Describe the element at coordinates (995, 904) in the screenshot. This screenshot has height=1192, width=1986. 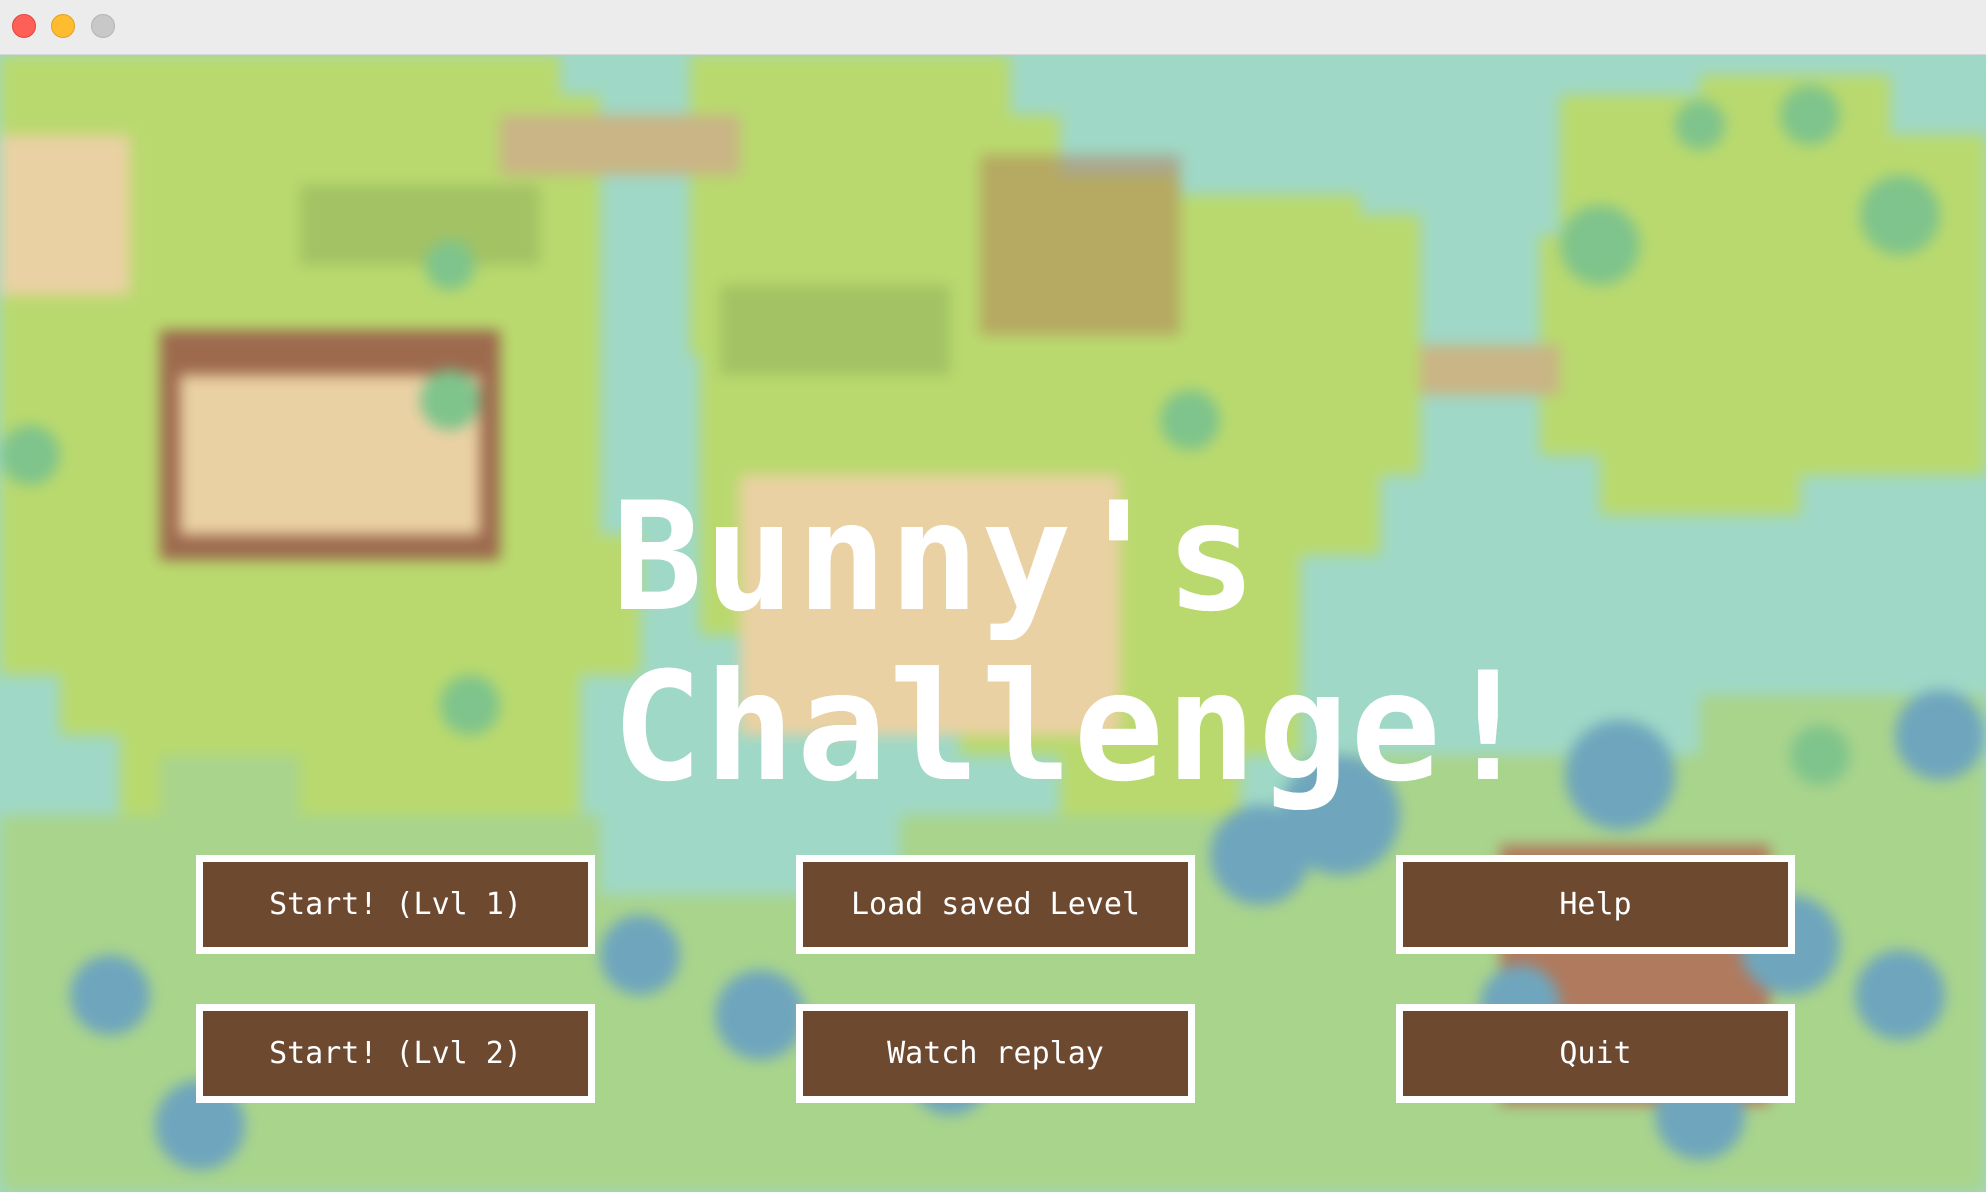
I see `load-saved-level-button: Load saved Level` at that location.